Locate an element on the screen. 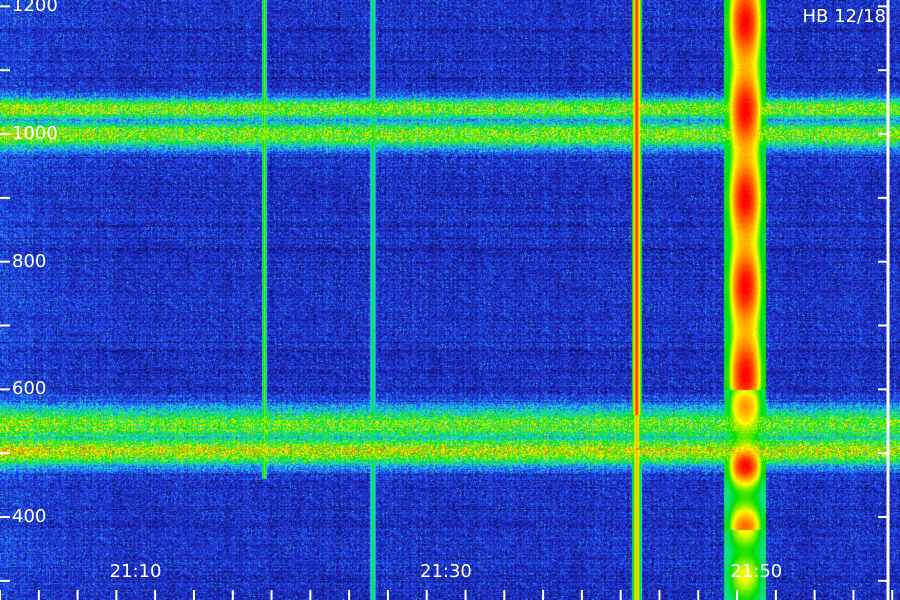  x-tick-label: 21:10 is located at coordinates (135, 571).